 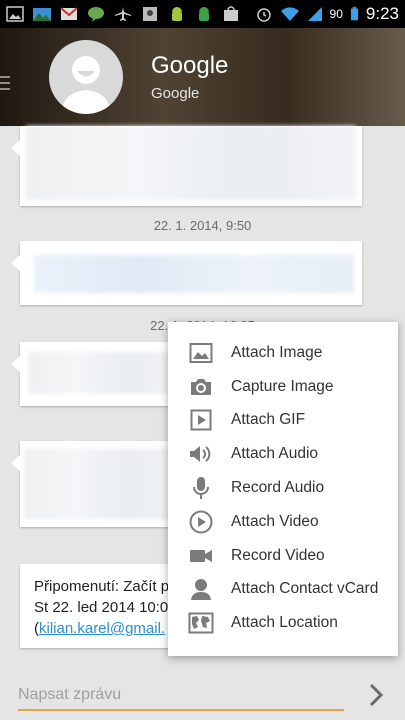 I want to click on menu-item-label: Attach Audio, so click(x=275, y=454).